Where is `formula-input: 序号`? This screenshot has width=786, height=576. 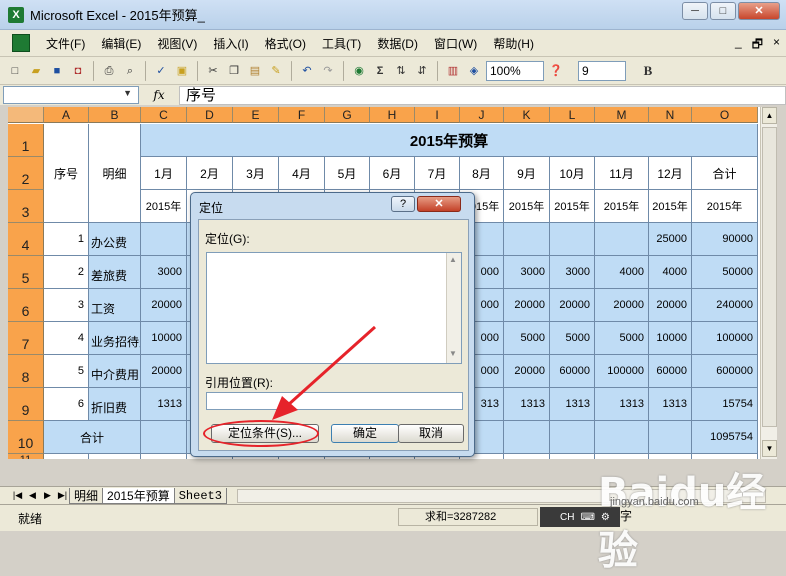
formula-input: 序号 is located at coordinates (482, 95).